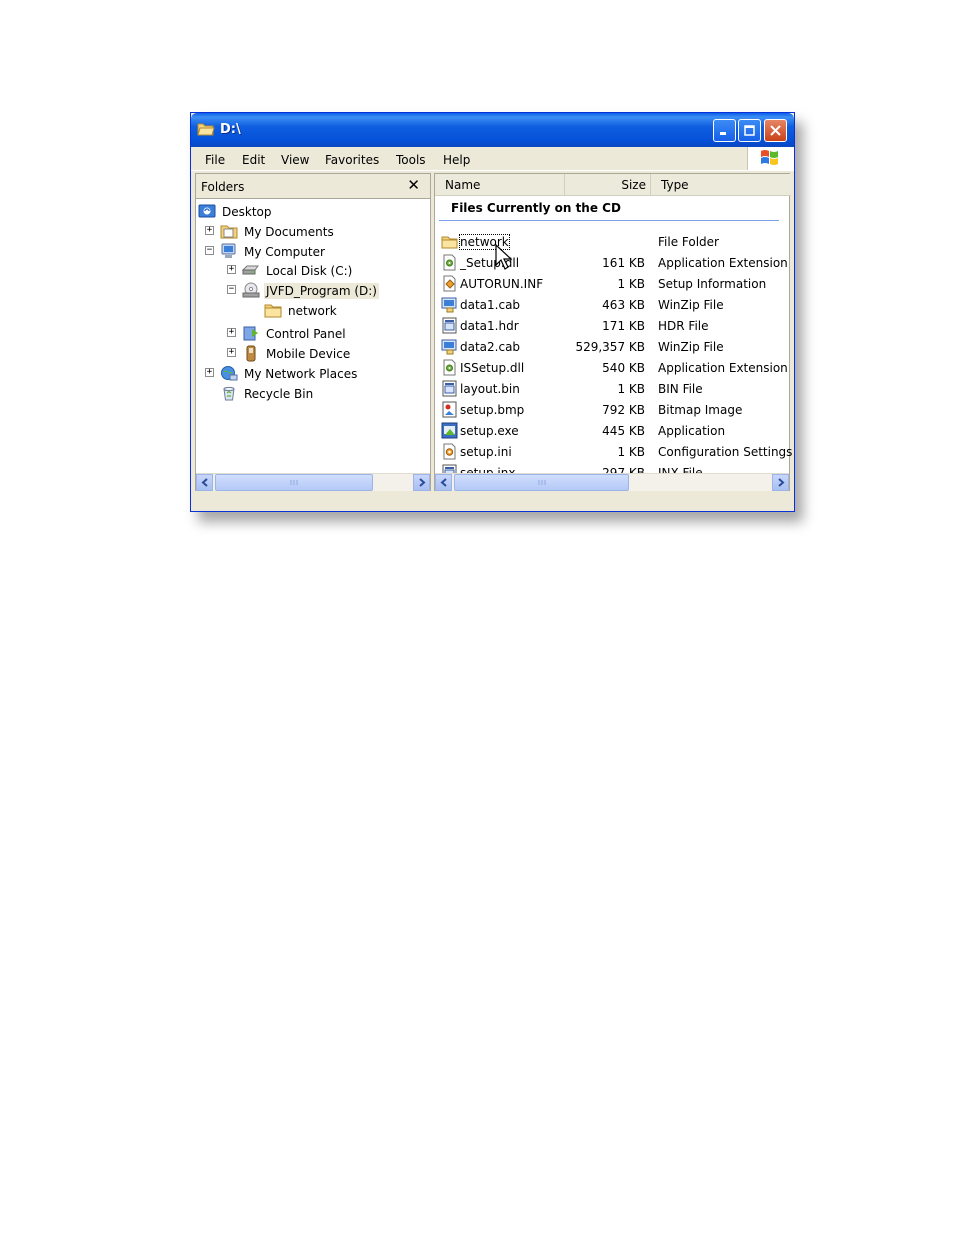  What do you see at coordinates (449, 451) in the screenshot?
I see `config-settings-icon` at bounding box center [449, 451].